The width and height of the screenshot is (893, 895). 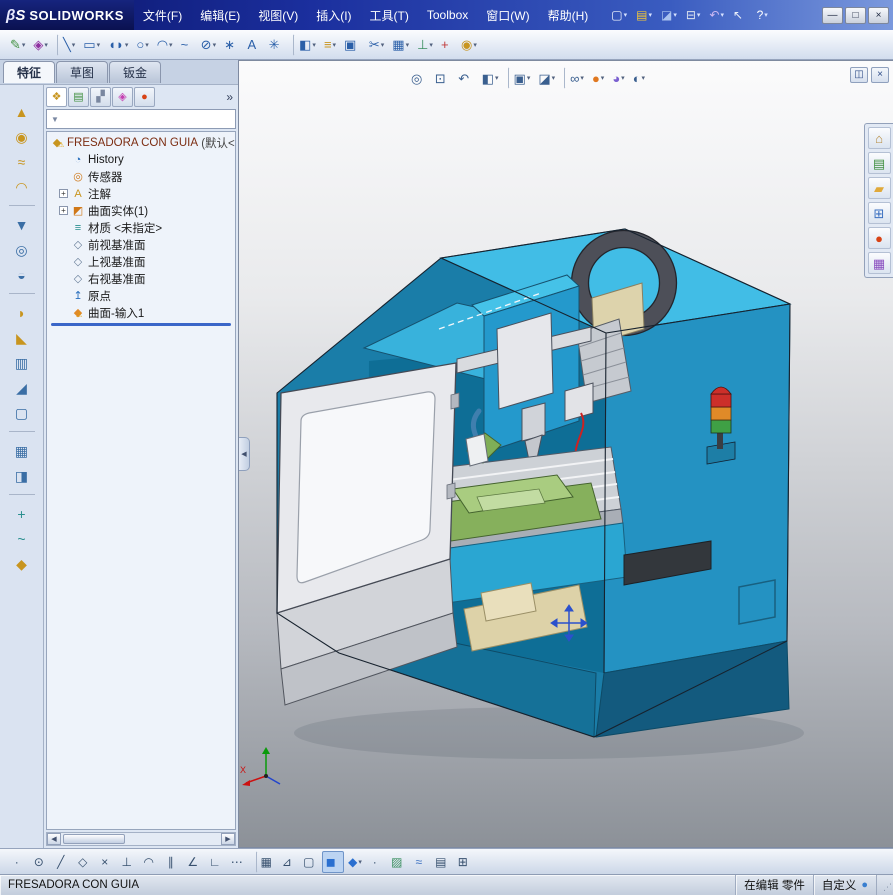 I want to click on appearances-icon: ●, so click(x=879, y=238).